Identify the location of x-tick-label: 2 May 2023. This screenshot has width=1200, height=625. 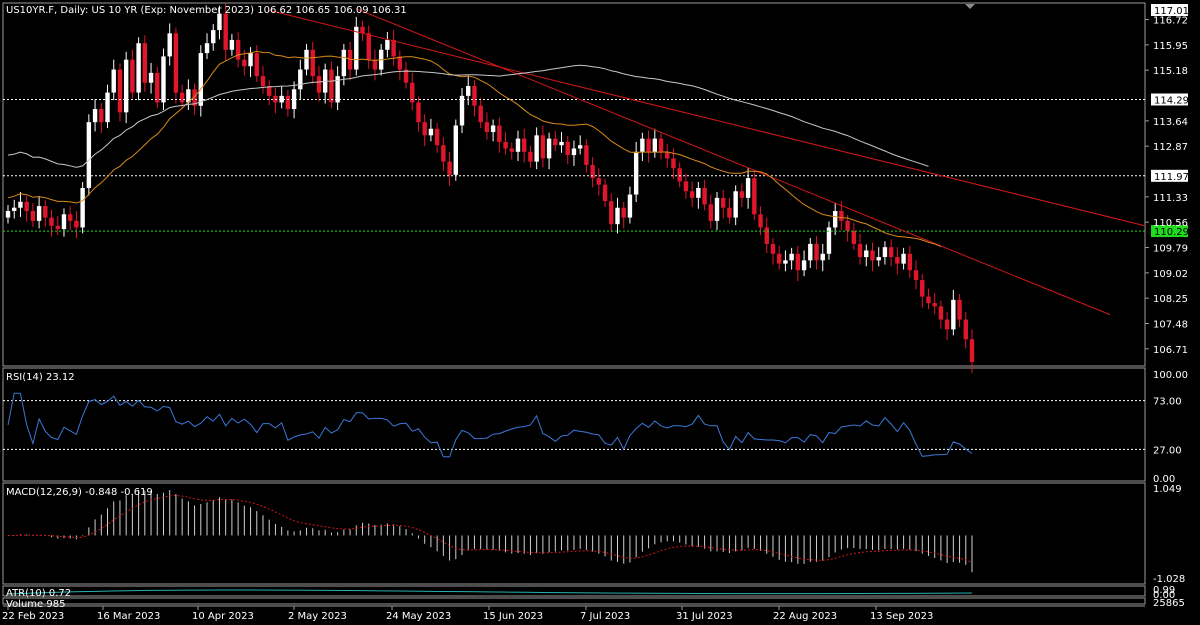
(317, 616).